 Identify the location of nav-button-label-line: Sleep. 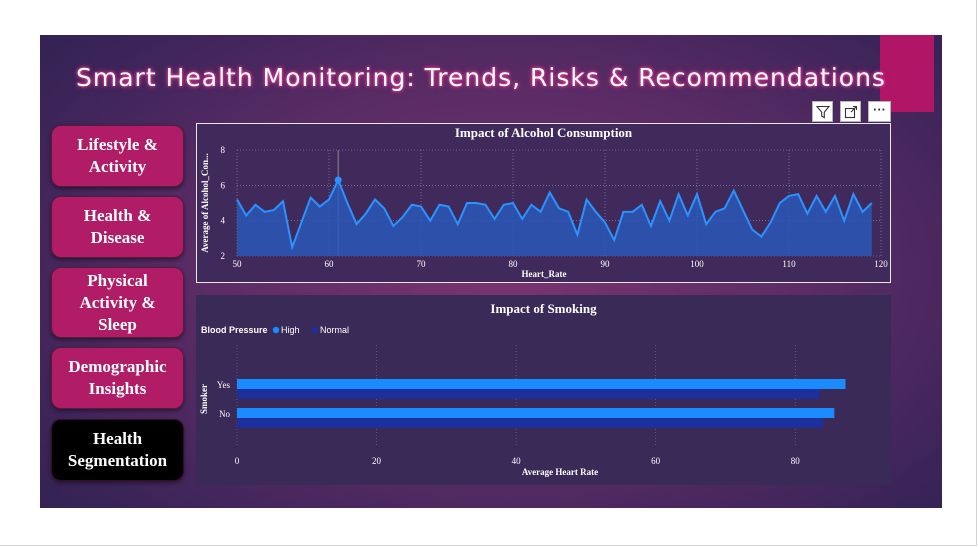
(117, 324).